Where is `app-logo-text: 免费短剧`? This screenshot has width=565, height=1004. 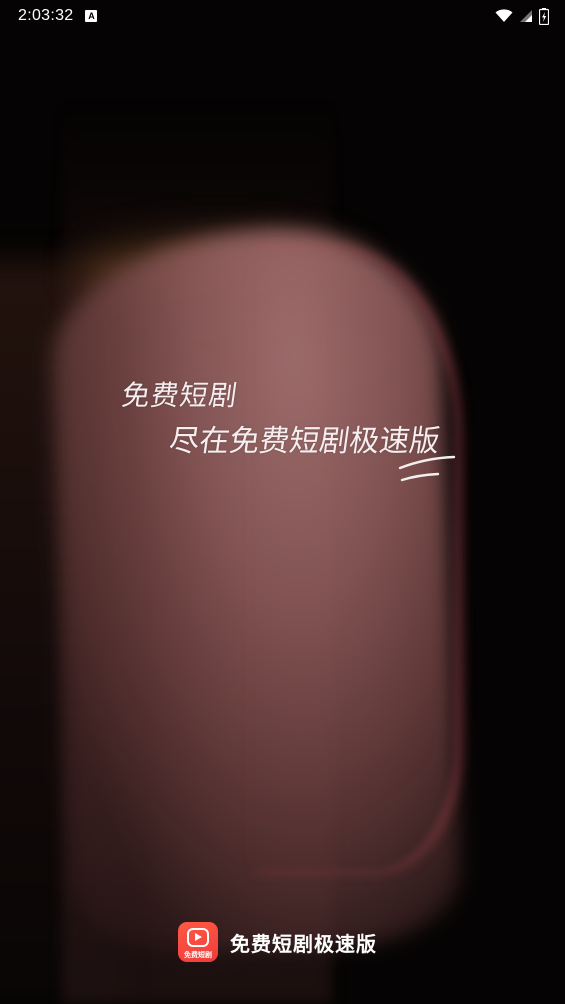
app-logo-text: 免费短剧 is located at coordinates (198, 955).